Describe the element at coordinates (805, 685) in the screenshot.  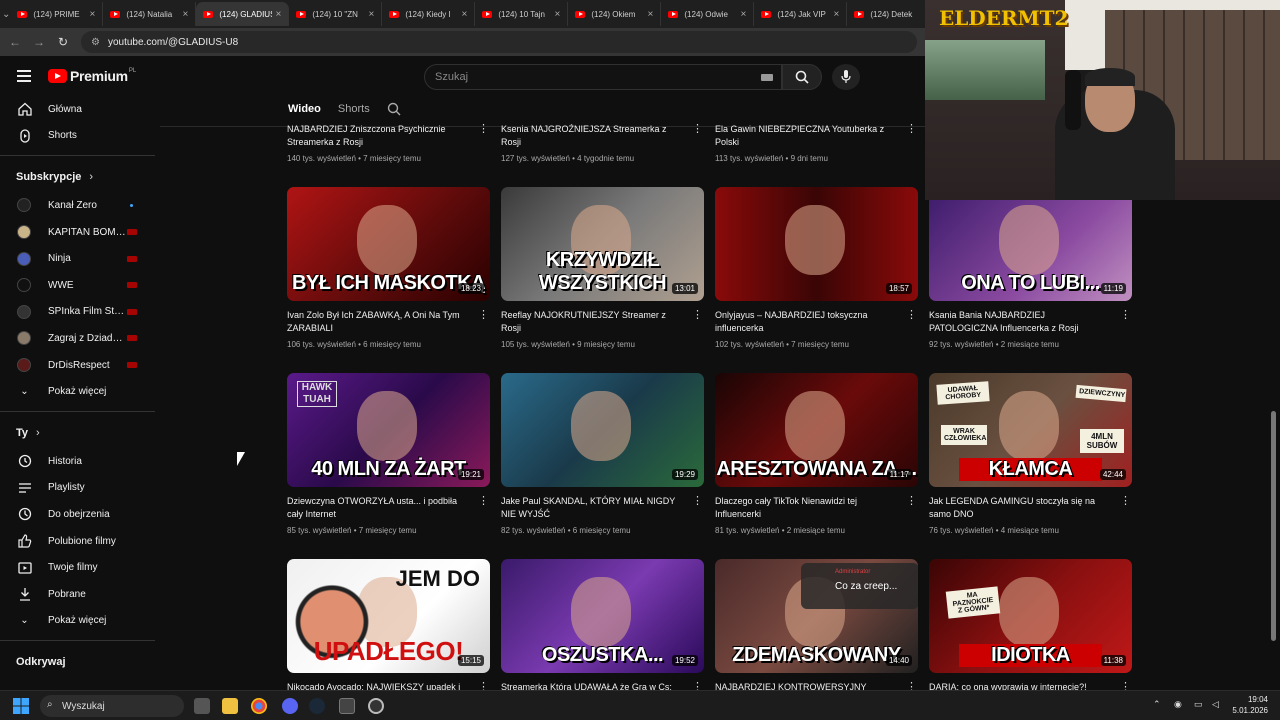
I see `video-title: NAJBARDZIEJ KONTROWERSYJNY` at that location.